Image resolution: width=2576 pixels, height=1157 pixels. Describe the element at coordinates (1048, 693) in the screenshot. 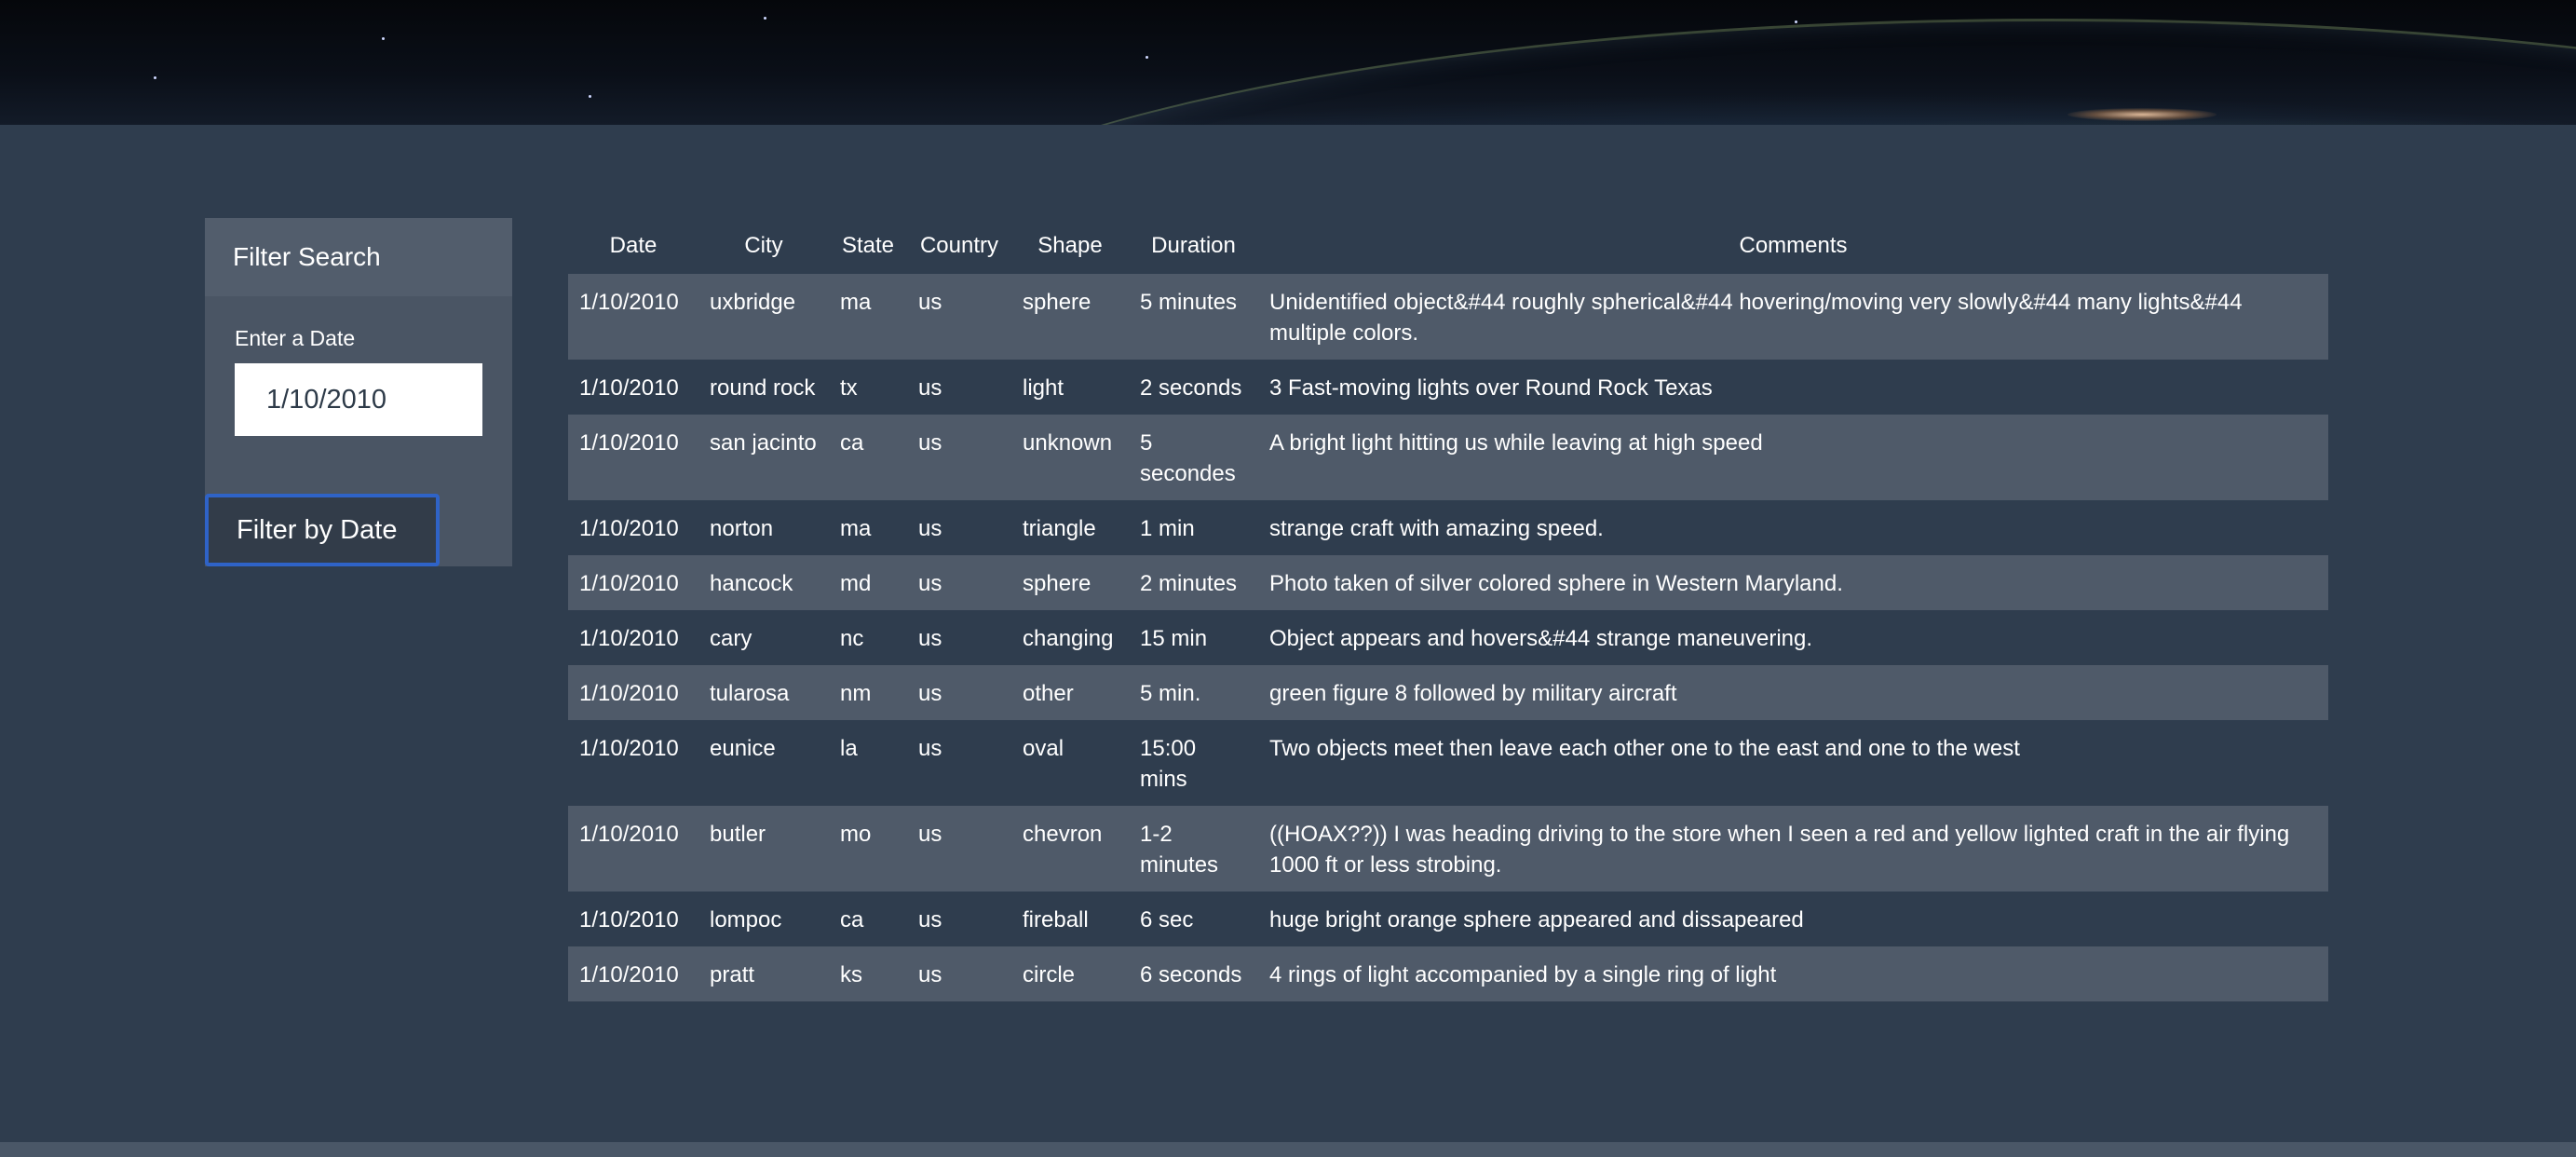

I see `cell-shape: other` at that location.